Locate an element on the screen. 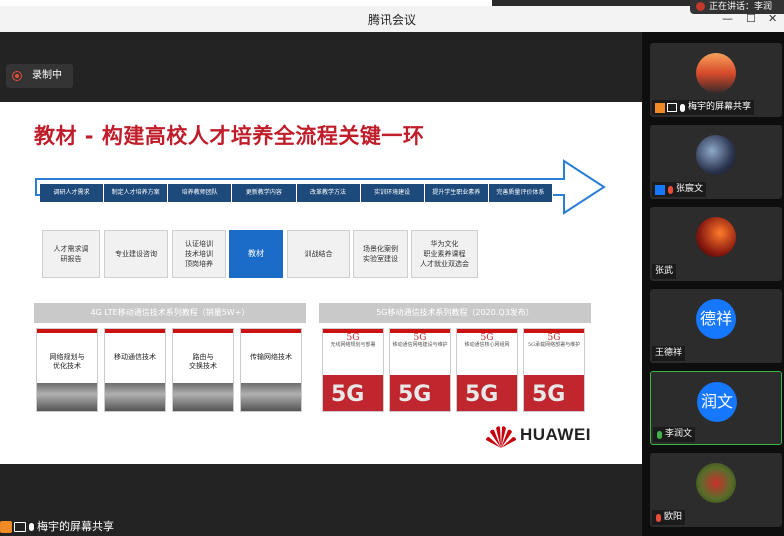  participant-label: 张武 is located at coordinates (664, 271).